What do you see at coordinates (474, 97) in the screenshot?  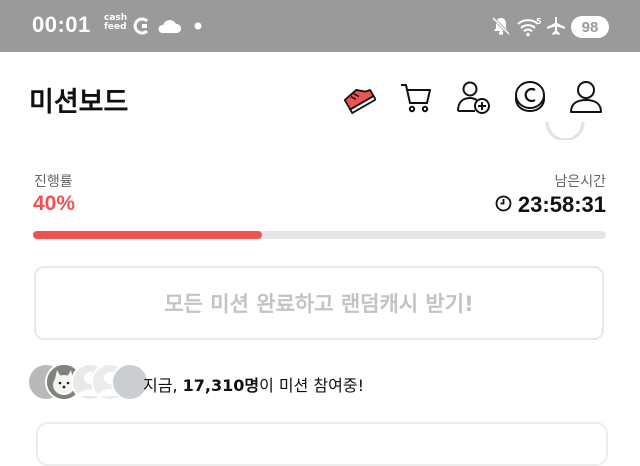 I see `add-friend-icon` at bounding box center [474, 97].